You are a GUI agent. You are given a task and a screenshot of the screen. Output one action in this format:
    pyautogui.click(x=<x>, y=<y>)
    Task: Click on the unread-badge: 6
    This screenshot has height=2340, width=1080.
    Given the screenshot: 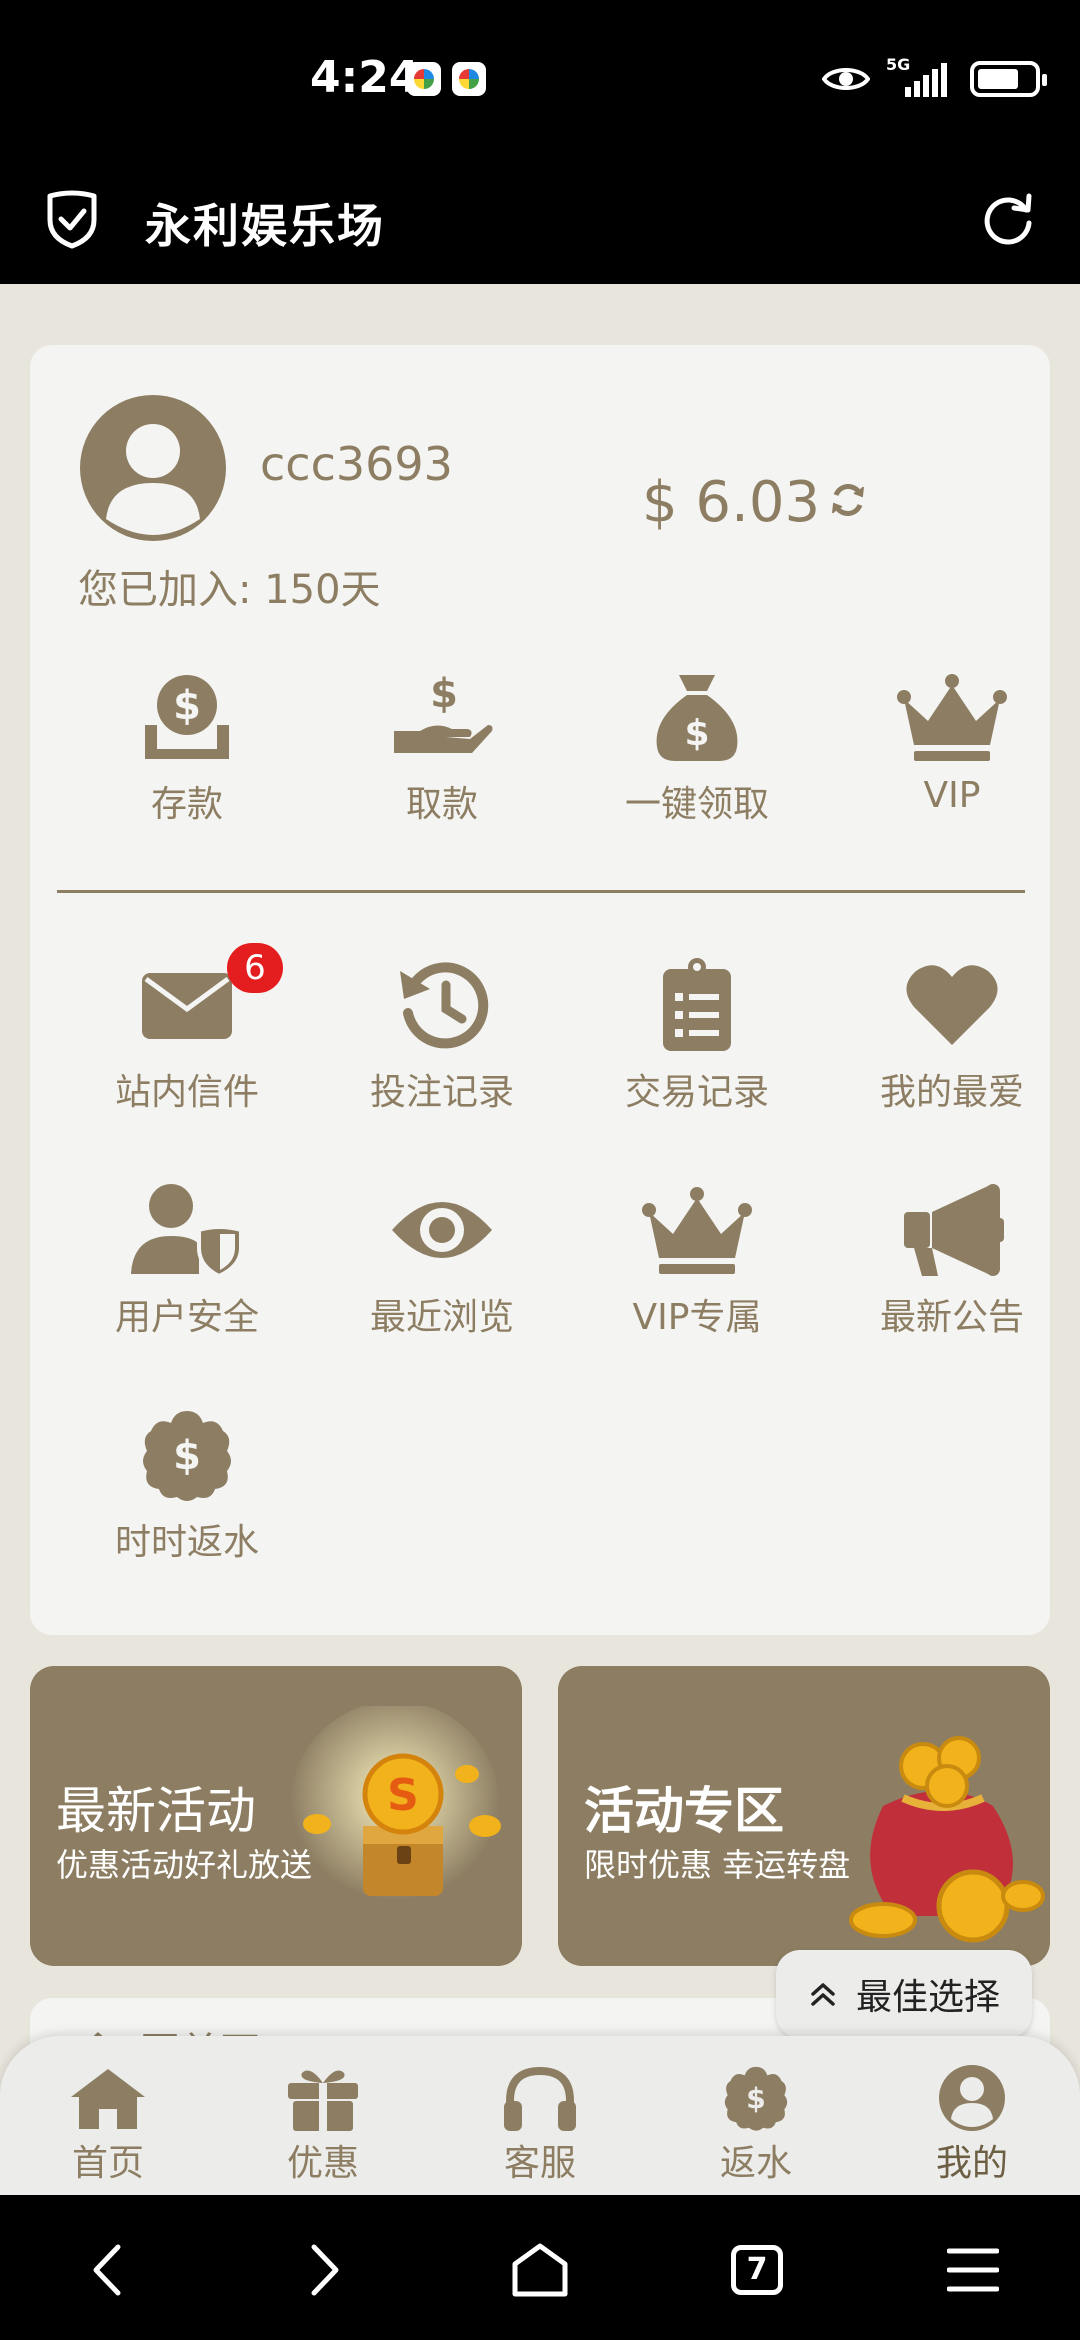 What is the action you would take?
    pyautogui.click(x=255, y=968)
    